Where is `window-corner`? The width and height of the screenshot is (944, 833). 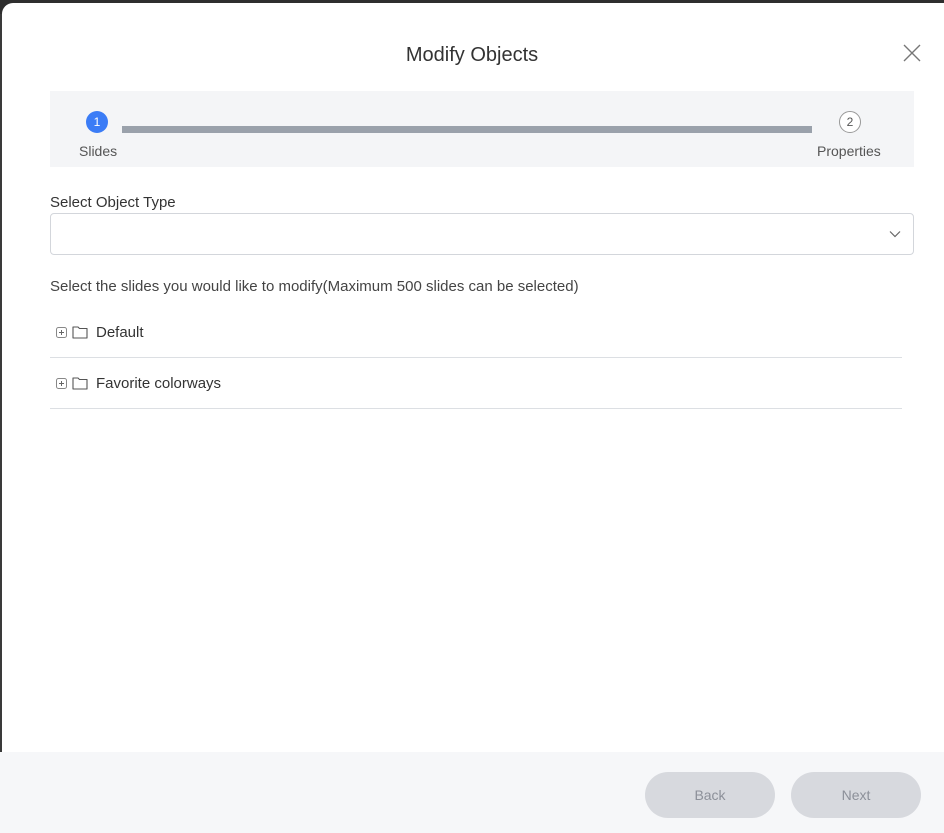 window-corner is located at coordinates (7, 7).